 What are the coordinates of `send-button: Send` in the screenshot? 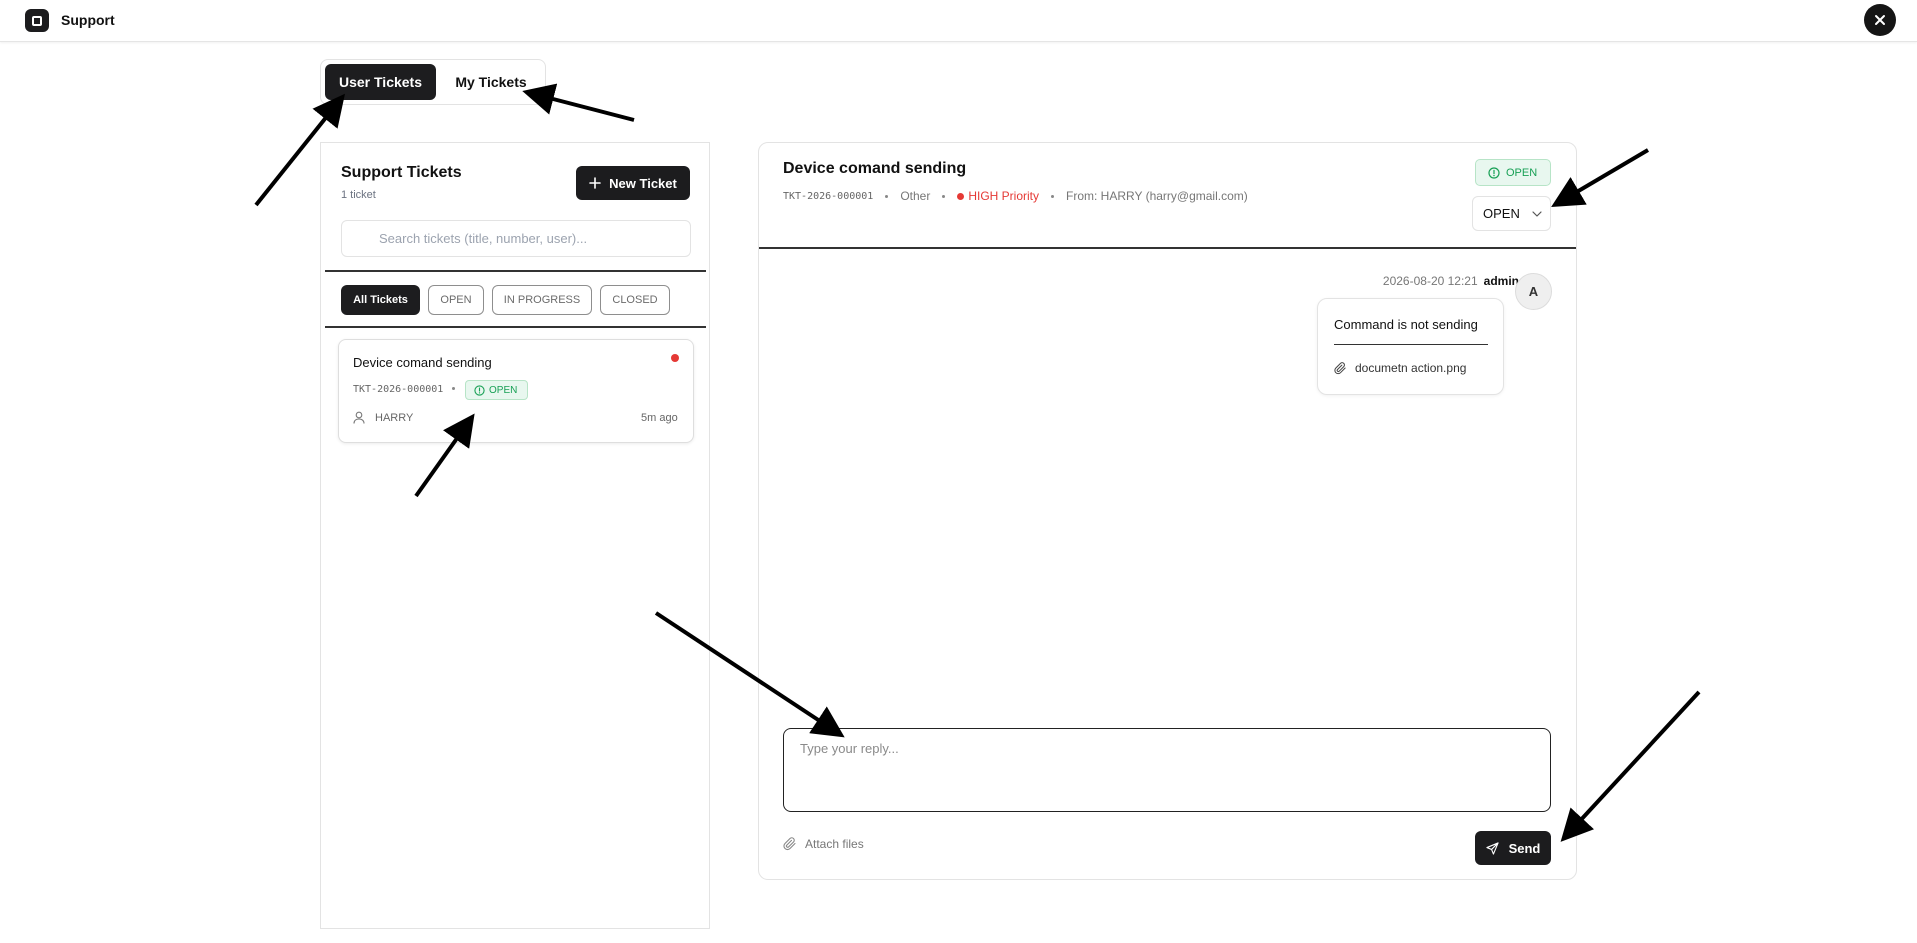 It's located at (1513, 848).